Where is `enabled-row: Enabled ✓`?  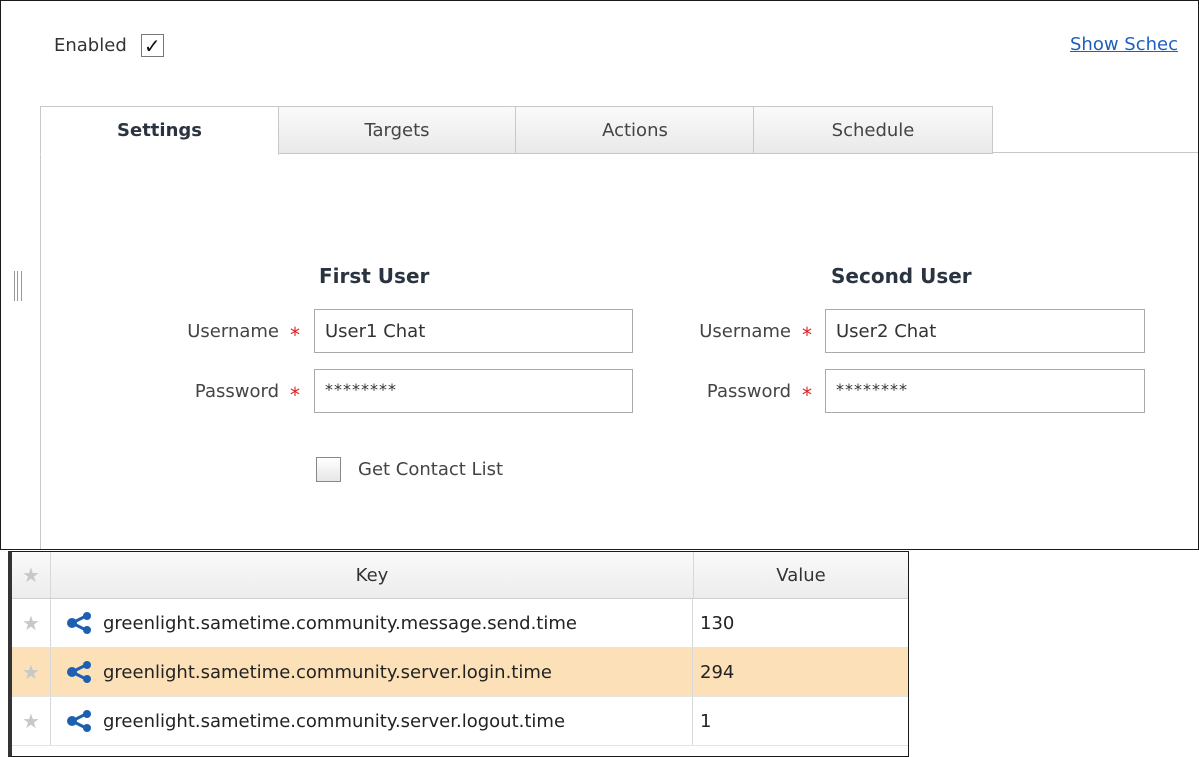 enabled-row: Enabled ✓ is located at coordinates (109, 45).